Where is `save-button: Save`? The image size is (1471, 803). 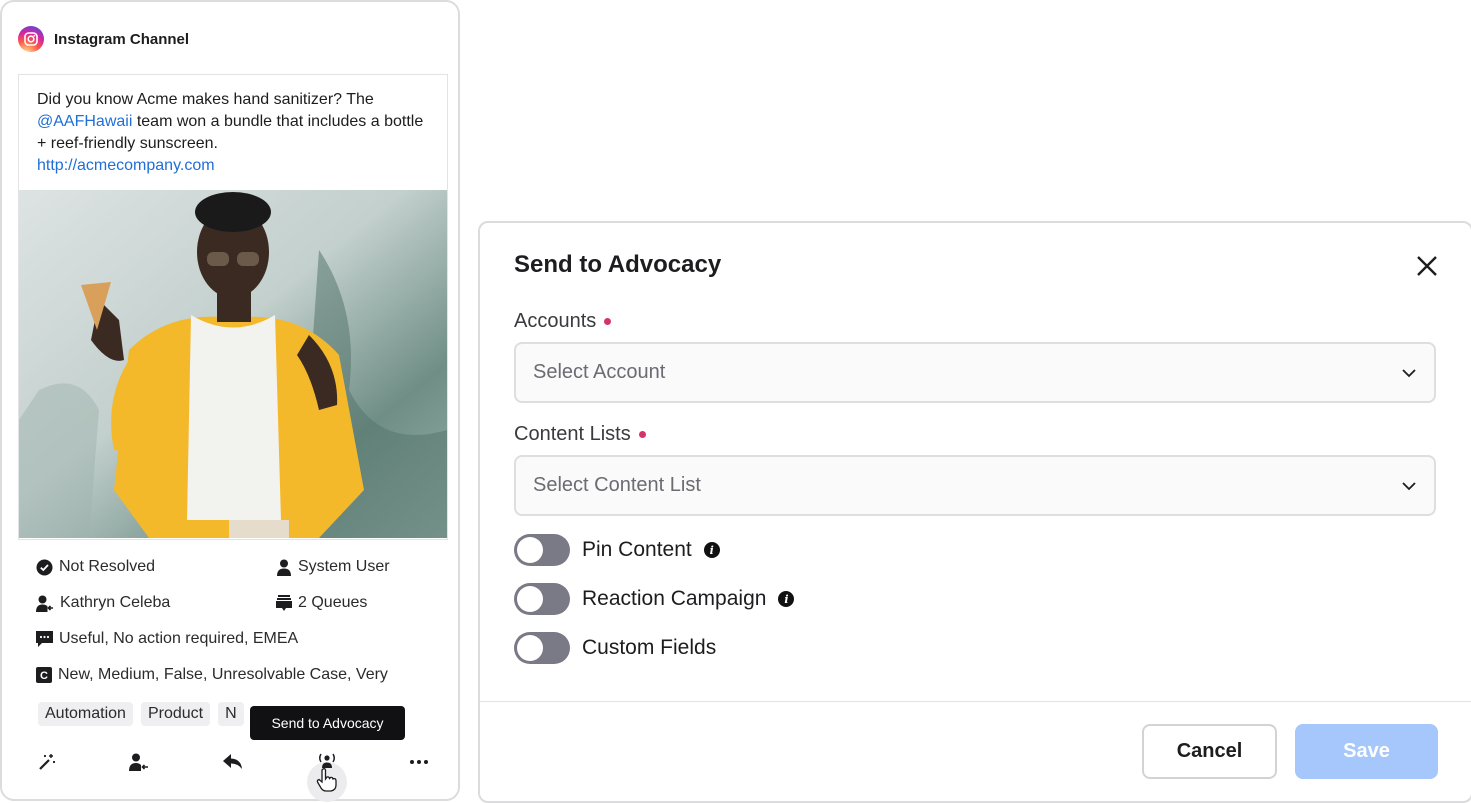 save-button: Save is located at coordinates (1366, 751).